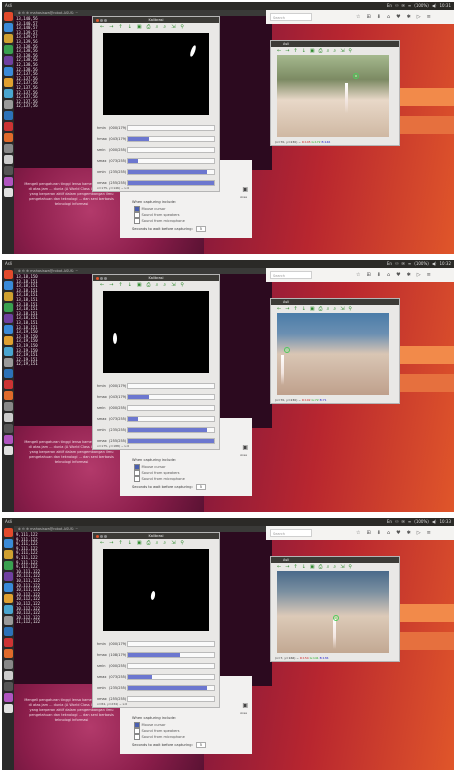  Describe the element at coordinates (389, 6) in the screenshot. I see `tray-indicator: En` at that location.